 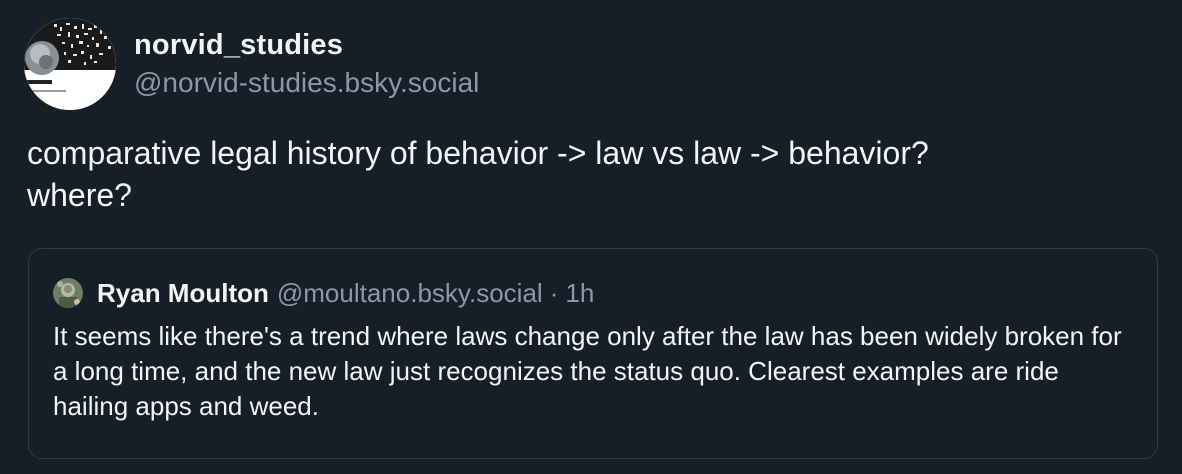 I want to click on quoted-author-handle: @moultano.bsky.social, so click(x=410, y=293).